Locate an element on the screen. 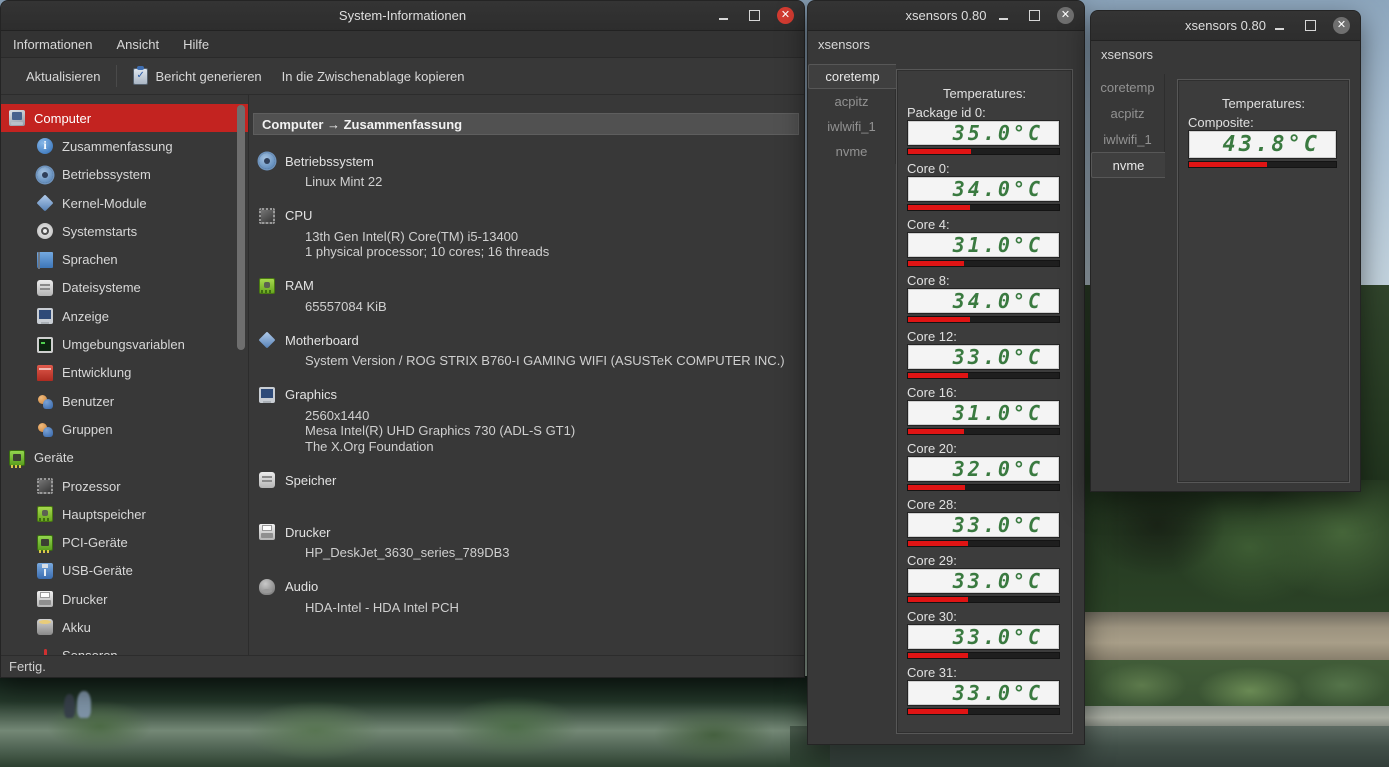 This screenshot has height=767, width=1389. sidebar-item-pci-ger-te: PCI-Geräte is located at coordinates (124, 542).